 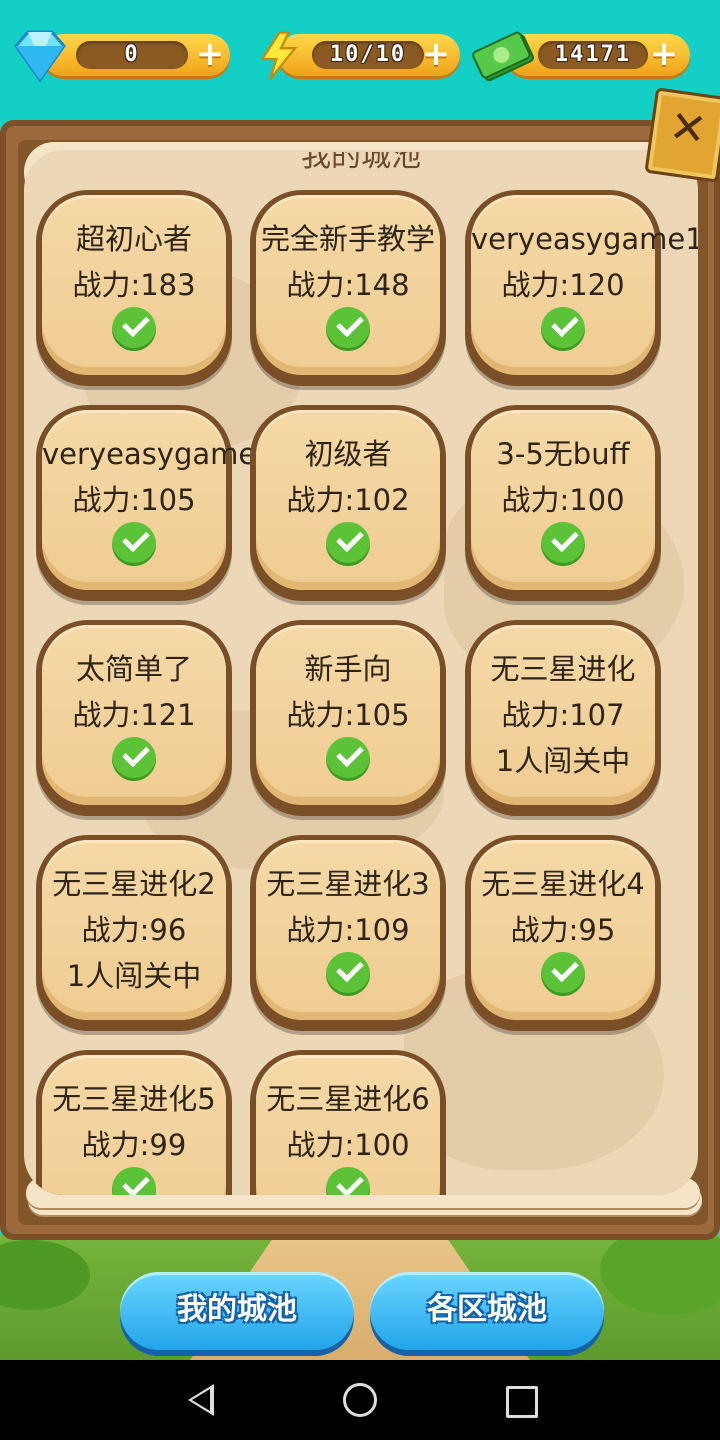 I want to click on city-name: 无三星进化3, so click(x=348, y=884).